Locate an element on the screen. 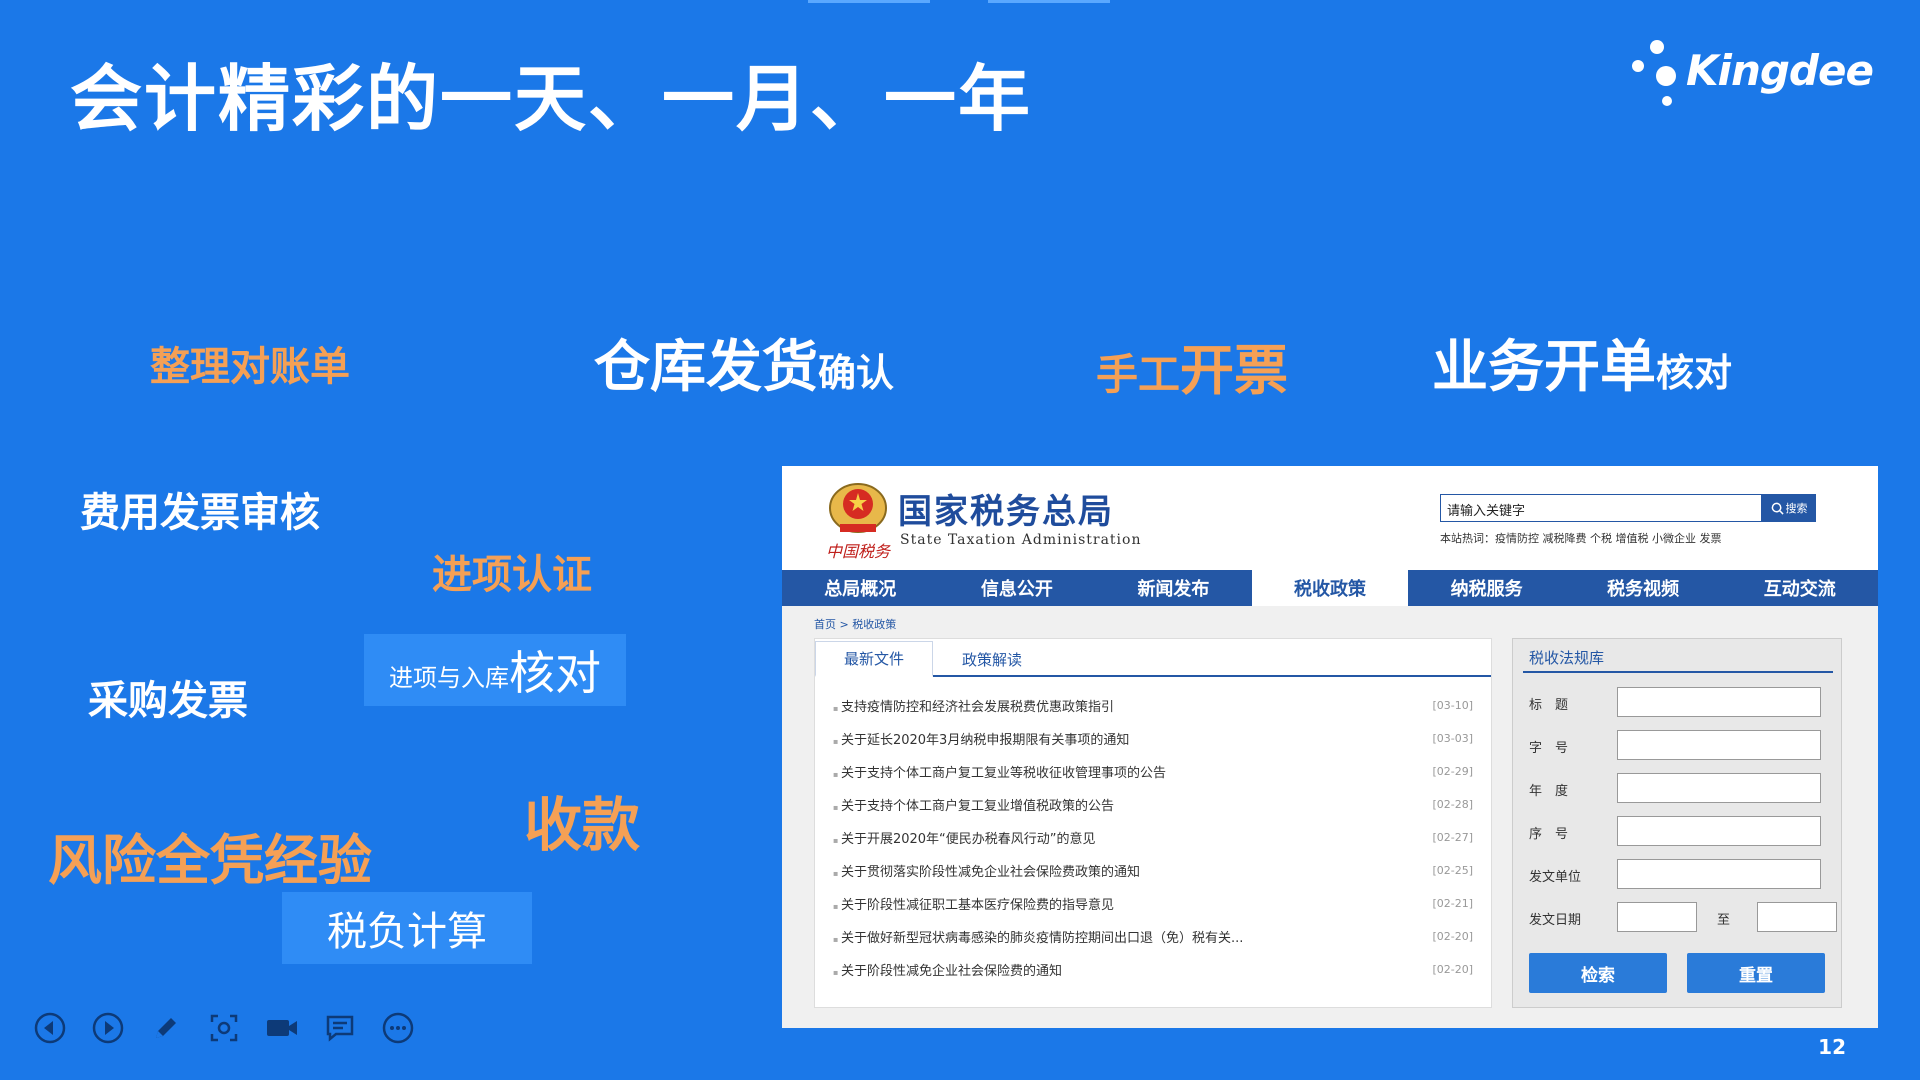  task-warehouse-shipping: 仓库发货确认 is located at coordinates (744, 362).